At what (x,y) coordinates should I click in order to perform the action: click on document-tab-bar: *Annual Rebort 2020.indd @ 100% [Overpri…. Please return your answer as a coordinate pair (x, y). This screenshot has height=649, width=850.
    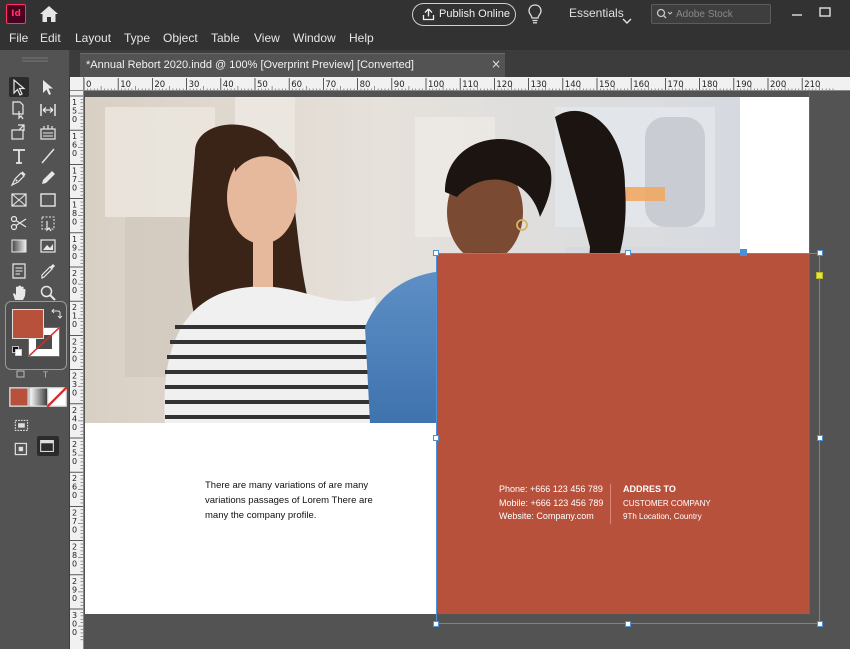
    Looking at the image, I should click on (460, 63).